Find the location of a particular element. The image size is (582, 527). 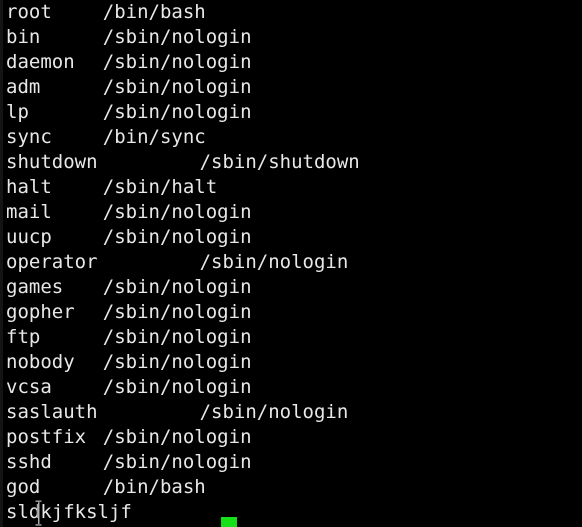

terminal-row: sync/bin/sync is located at coordinates (294, 137).